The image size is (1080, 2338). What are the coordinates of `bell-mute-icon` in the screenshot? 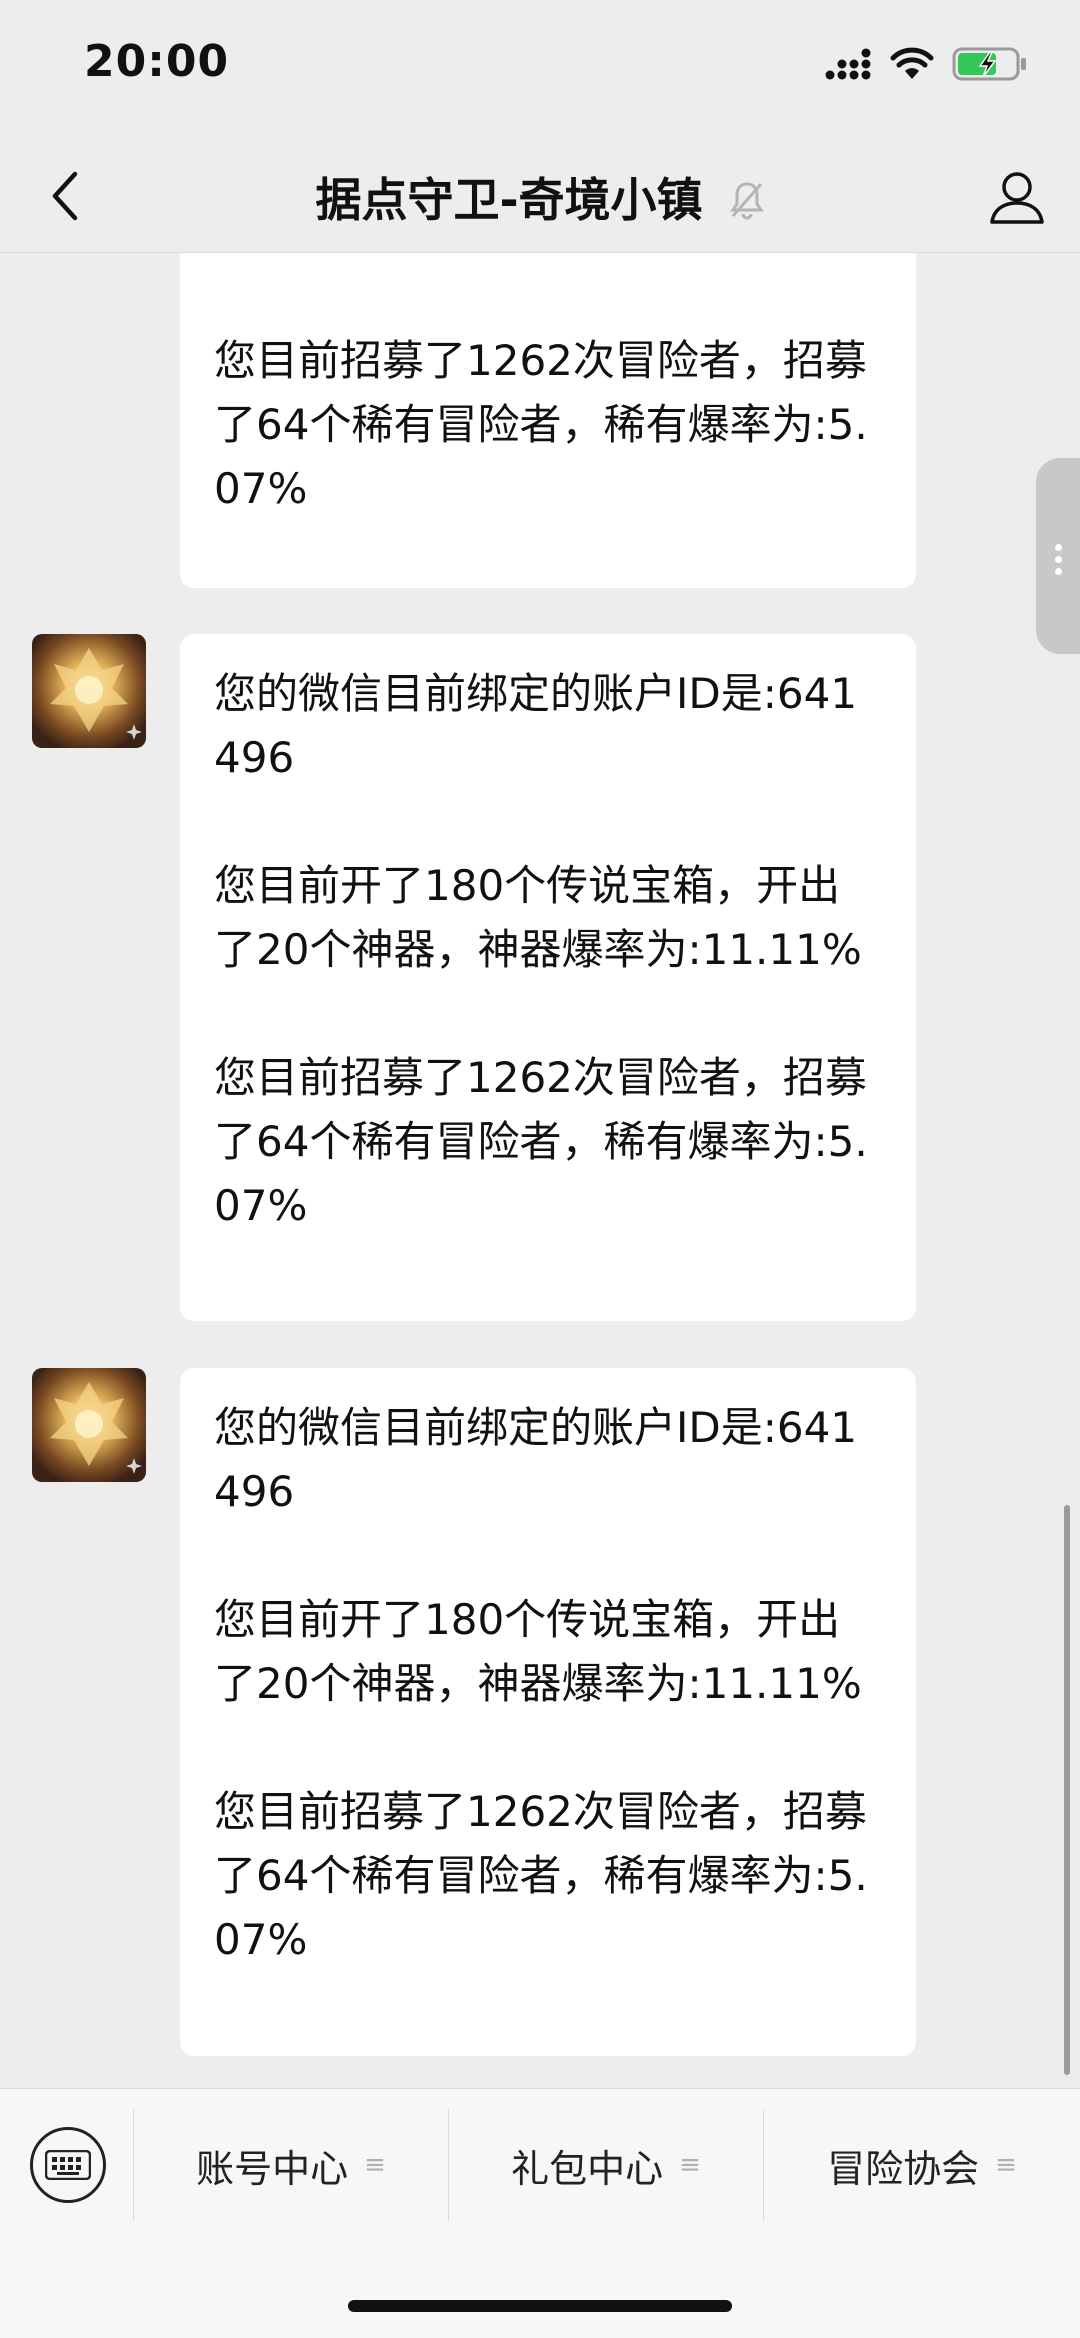 It's located at (747, 204).